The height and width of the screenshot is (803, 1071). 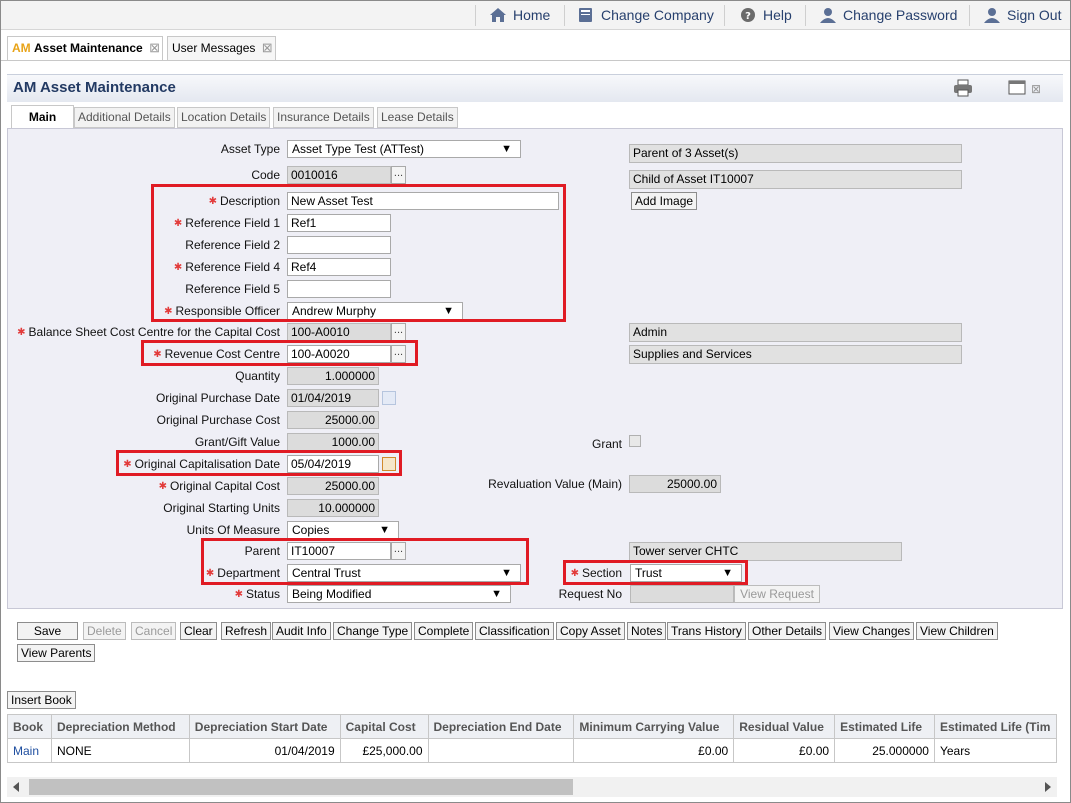 What do you see at coordinates (1026, 88) in the screenshot?
I see `window-icon: ⊠` at bounding box center [1026, 88].